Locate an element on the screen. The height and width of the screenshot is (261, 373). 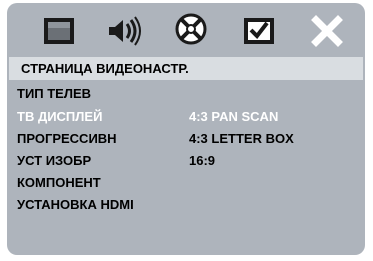
tab-exit is located at coordinates (327, 31).